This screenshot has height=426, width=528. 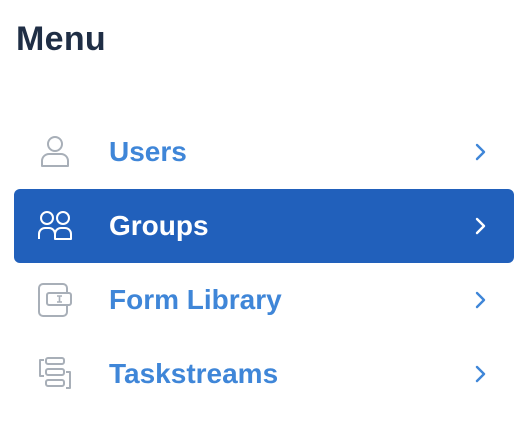 What do you see at coordinates (148, 151) in the screenshot?
I see `menu-item-label: Users` at bounding box center [148, 151].